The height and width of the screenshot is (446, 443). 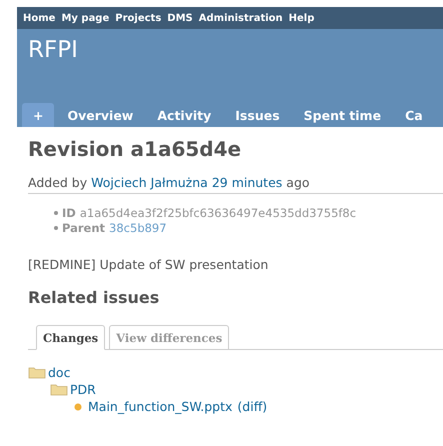 I want to click on top-menu-link: Home, so click(x=39, y=18).